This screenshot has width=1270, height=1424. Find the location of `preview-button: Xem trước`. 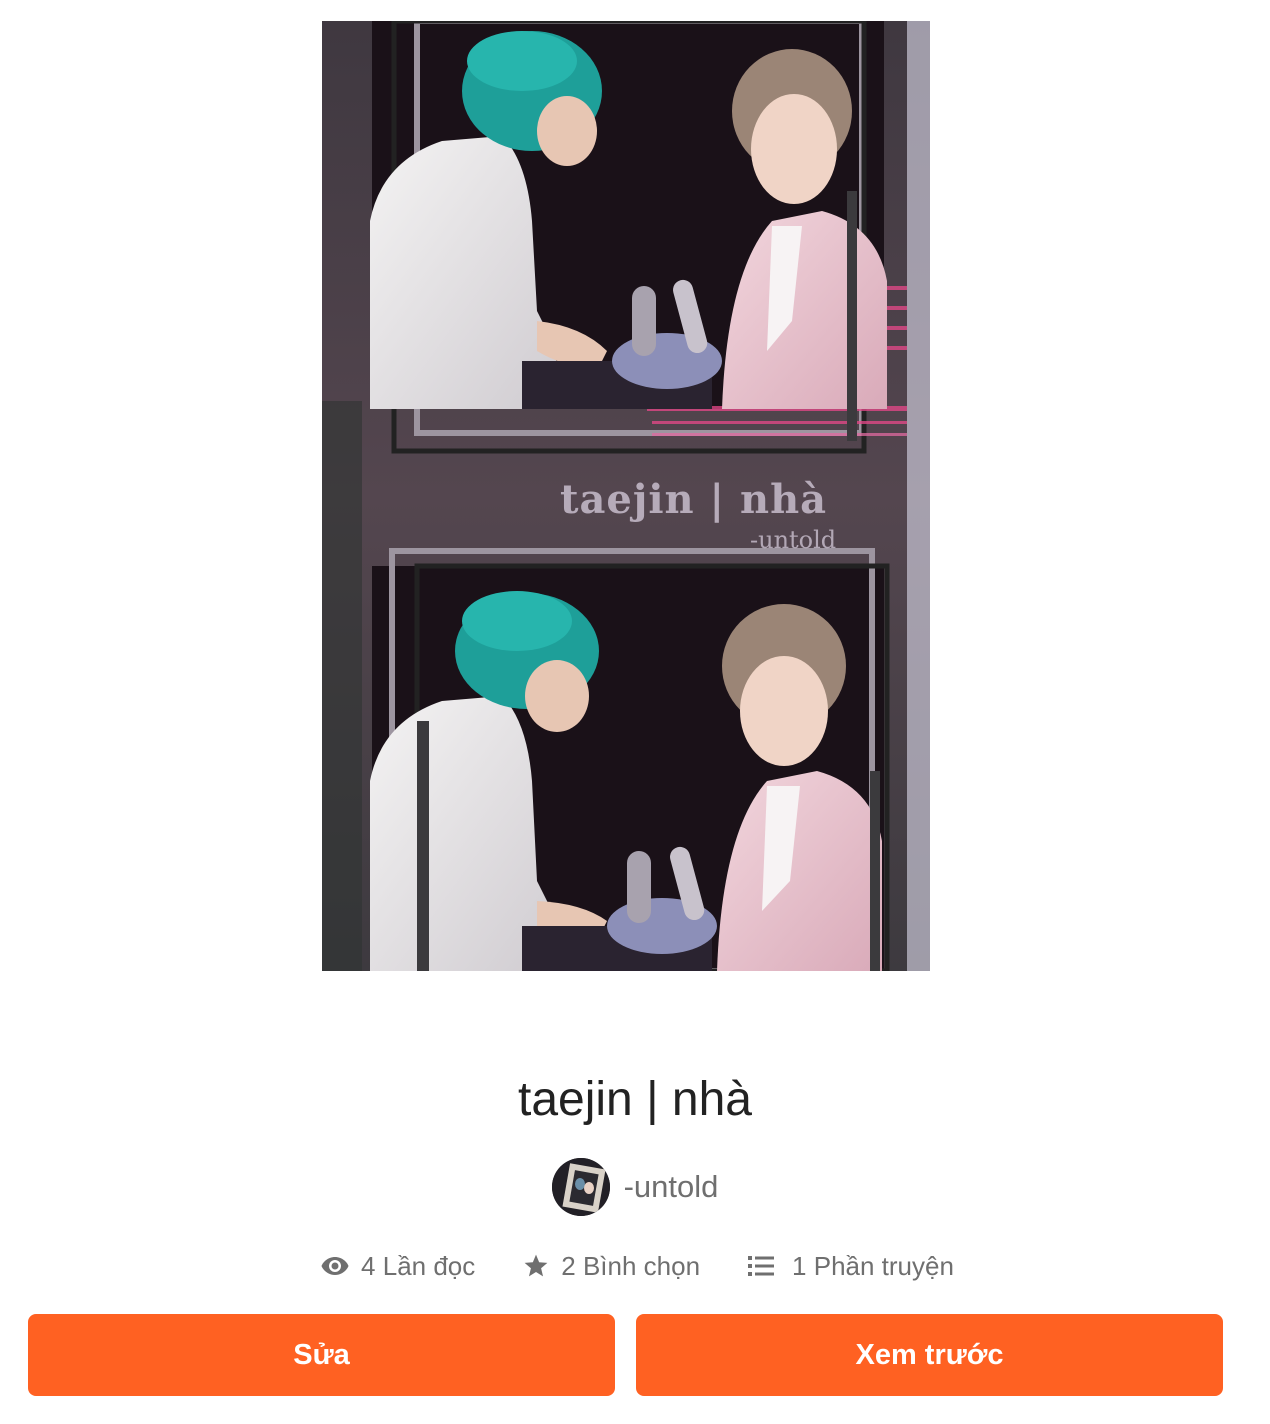

preview-button: Xem trước is located at coordinates (929, 1355).